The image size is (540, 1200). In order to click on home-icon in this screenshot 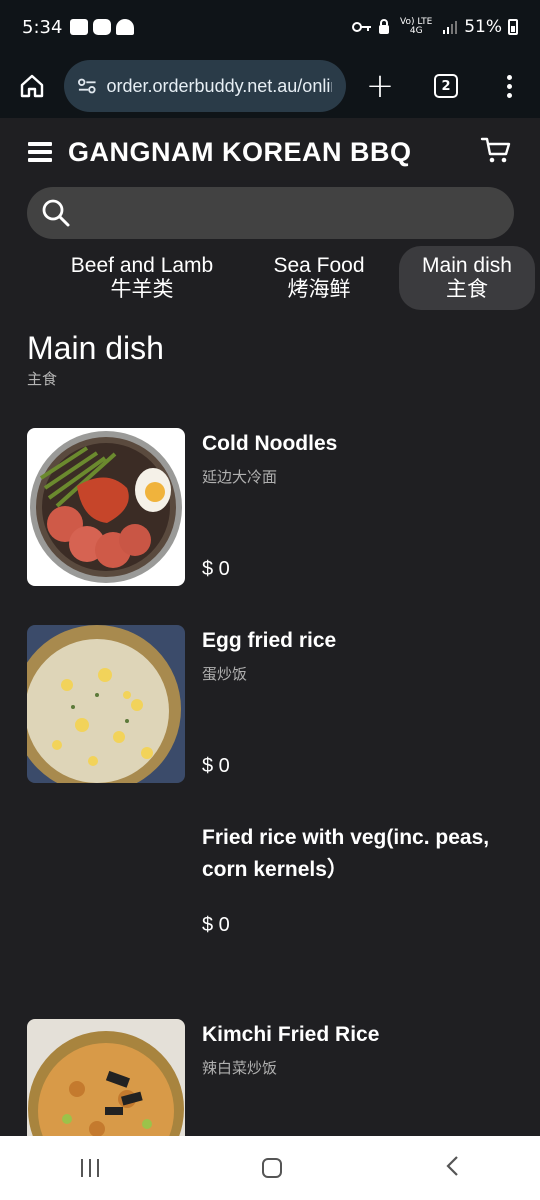, I will do `click(32, 86)`.